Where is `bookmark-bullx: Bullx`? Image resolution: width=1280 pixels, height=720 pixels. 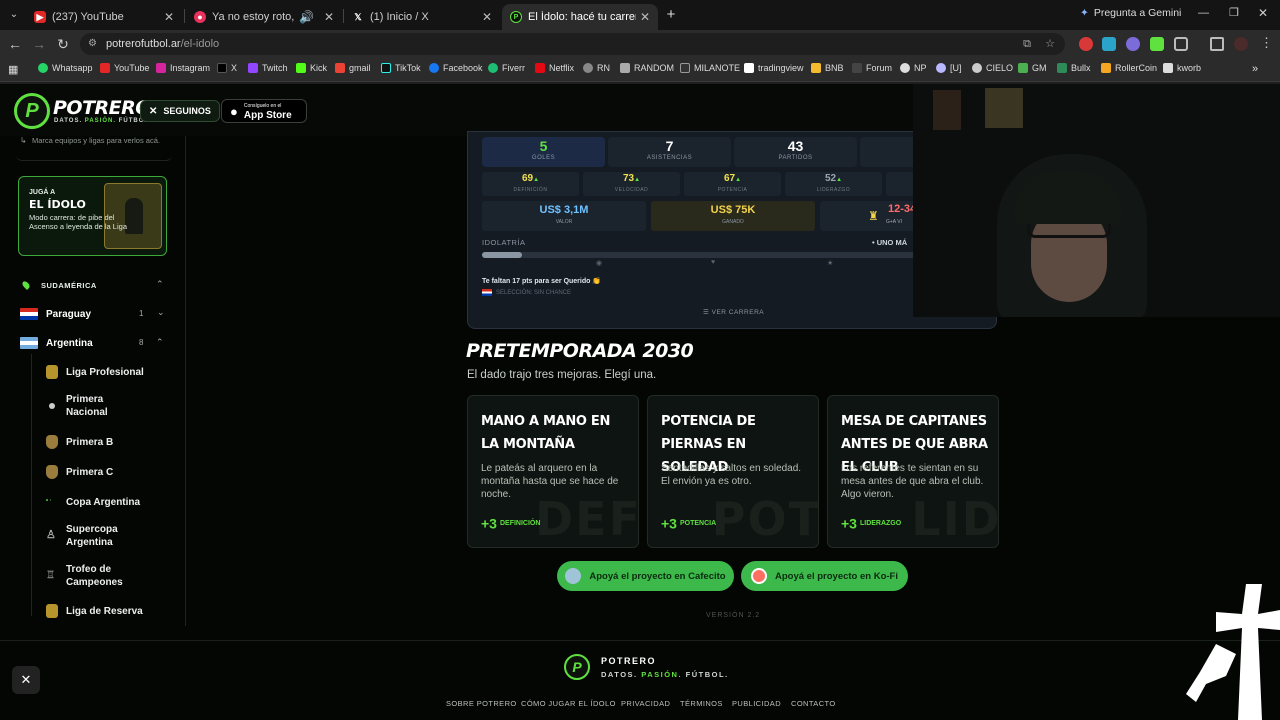
bookmark-bullx: Bullx is located at coordinates (1074, 68).